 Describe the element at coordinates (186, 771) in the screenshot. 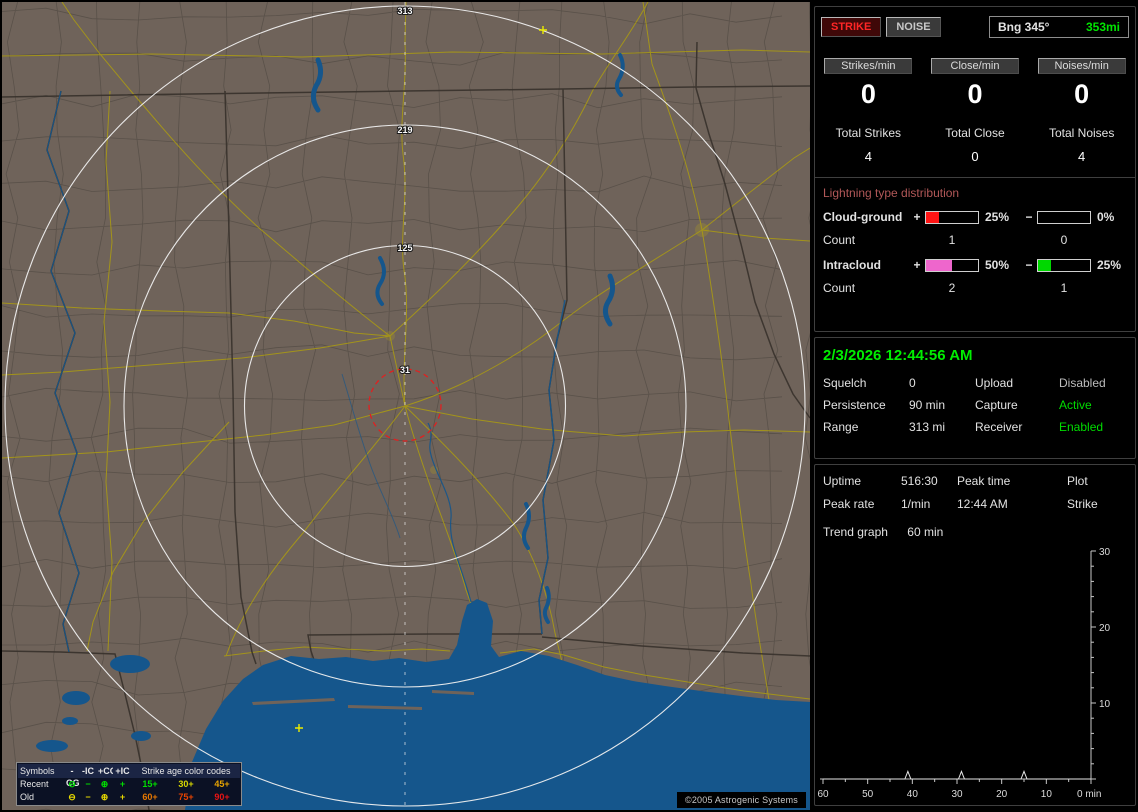

I see `legend-age-header: Strike age color codes` at that location.